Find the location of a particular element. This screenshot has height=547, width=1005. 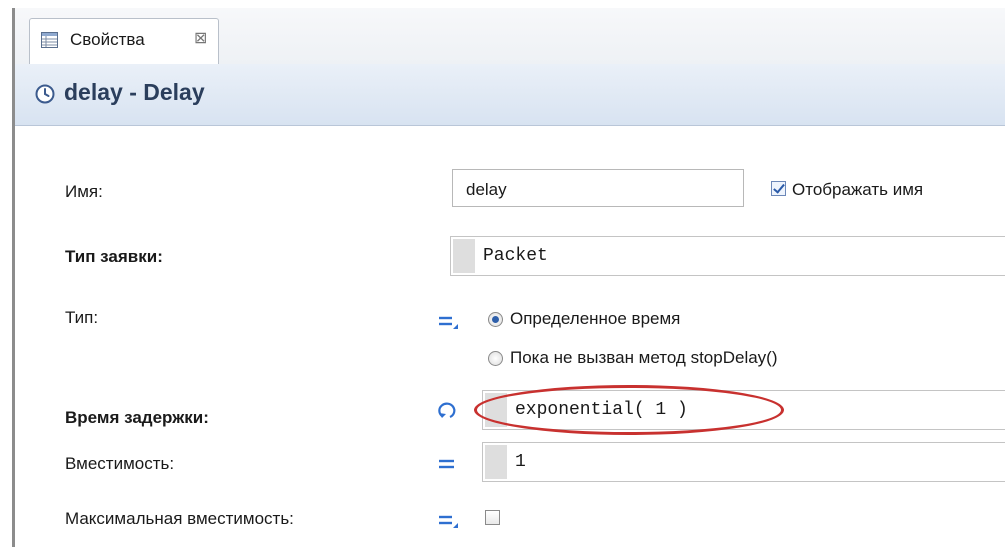

max-capacity-label: Максимальная вместимость: is located at coordinates (179, 518).